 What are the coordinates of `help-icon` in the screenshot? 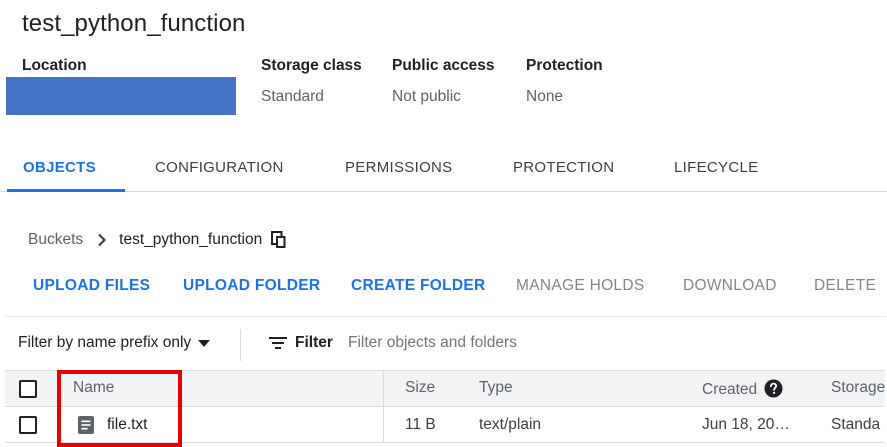 It's located at (773, 388).